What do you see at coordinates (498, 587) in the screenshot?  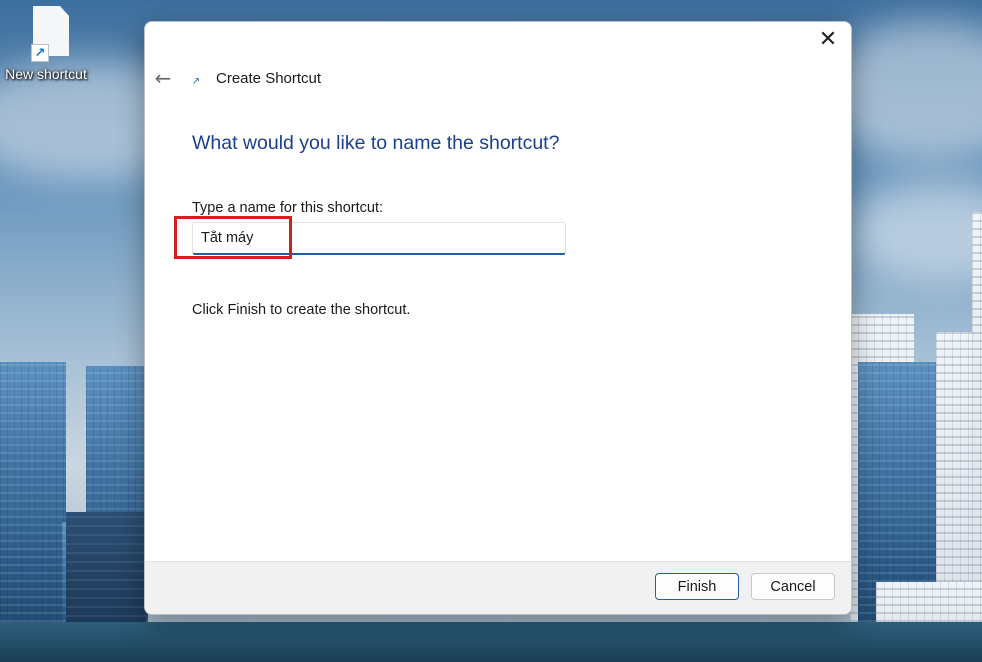 I see `dialog-footer: Finish Cancel` at bounding box center [498, 587].